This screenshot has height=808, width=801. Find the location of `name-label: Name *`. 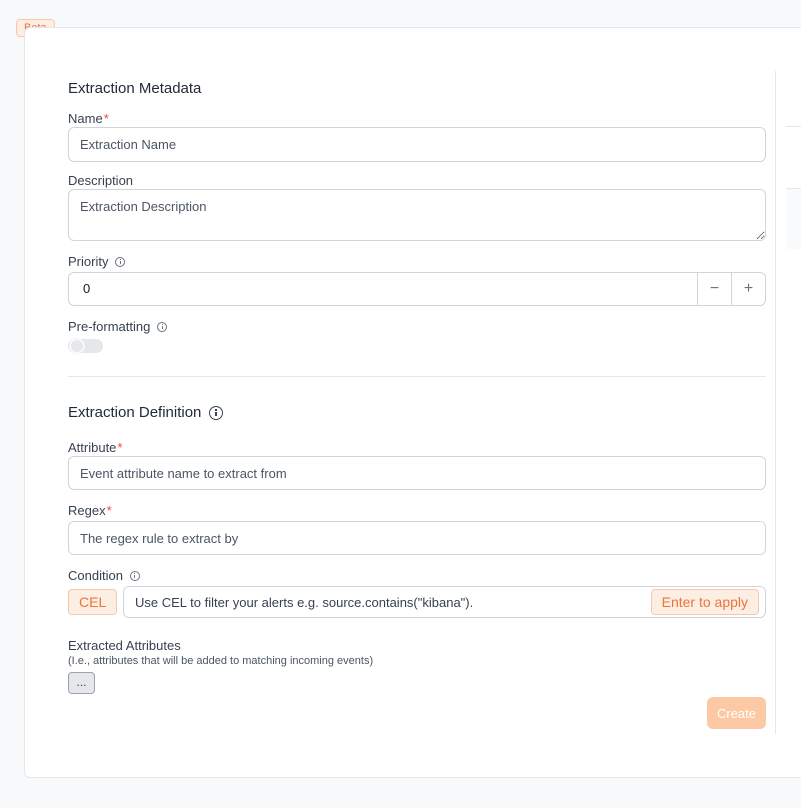

name-label: Name * is located at coordinates (88, 118).